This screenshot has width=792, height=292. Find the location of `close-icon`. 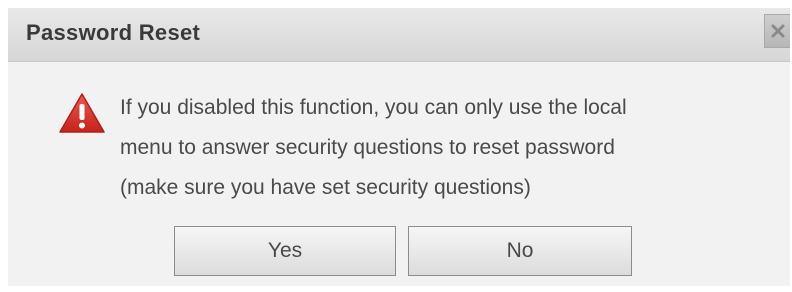

close-icon is located at coordinates (777, 31).